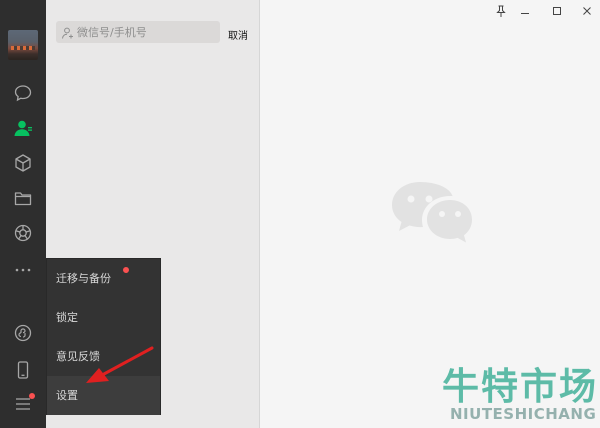 This screenshot has height=428, width=600. I want to click on contacts-icon, so click(23, 128).